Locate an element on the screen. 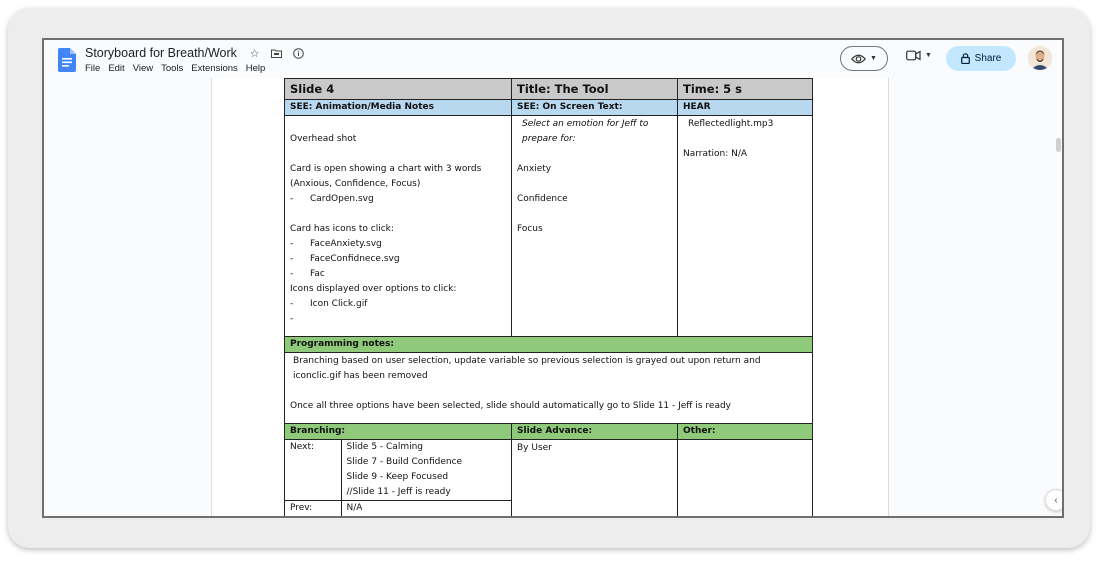 The height and width of the screenshot is (561, 1100). side-panel-toggle: ‹ is located at coordinates (1053, 500).